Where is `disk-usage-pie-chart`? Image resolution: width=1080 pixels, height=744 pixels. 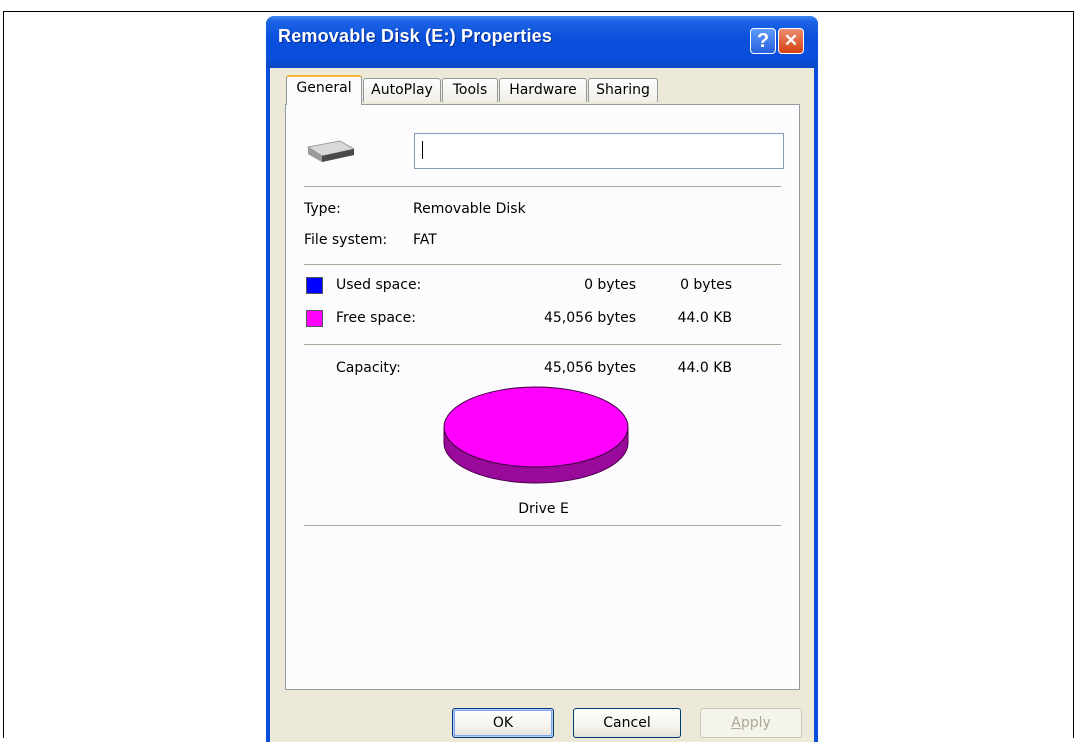 disk-usage-pie-chart is located at coordinates (536, 435).